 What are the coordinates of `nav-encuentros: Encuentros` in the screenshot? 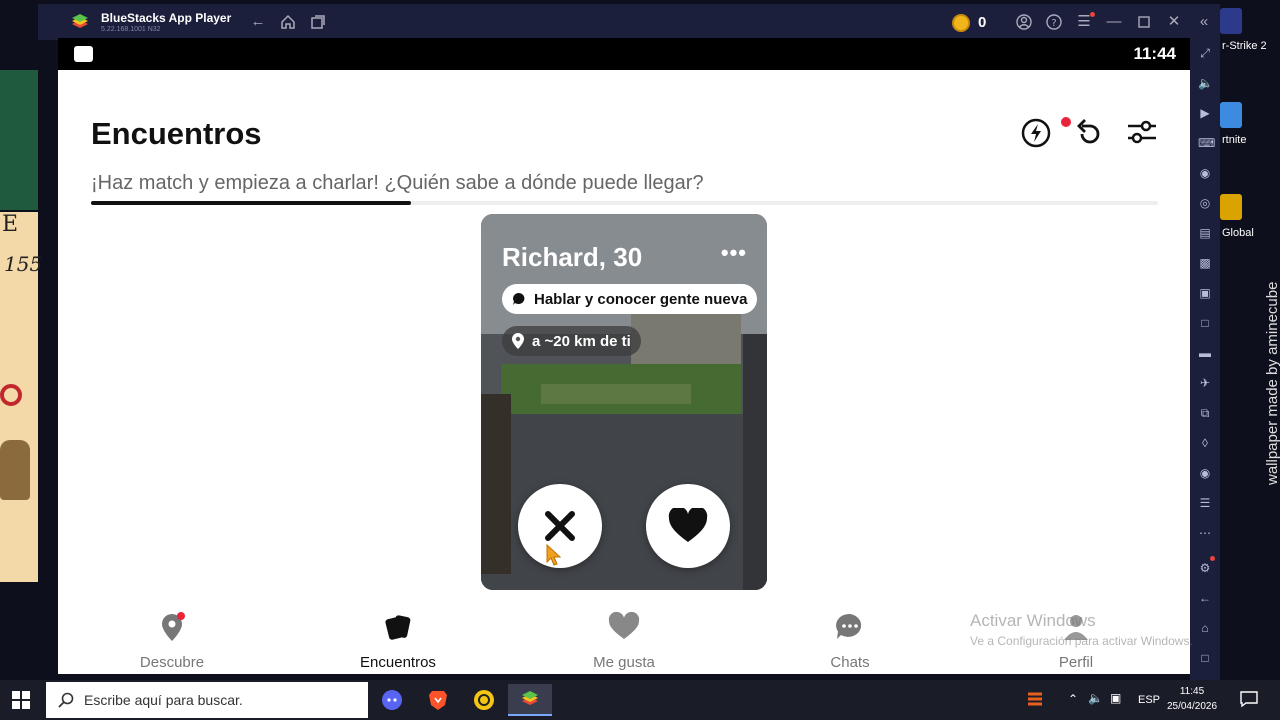 It's located at (398, 638).